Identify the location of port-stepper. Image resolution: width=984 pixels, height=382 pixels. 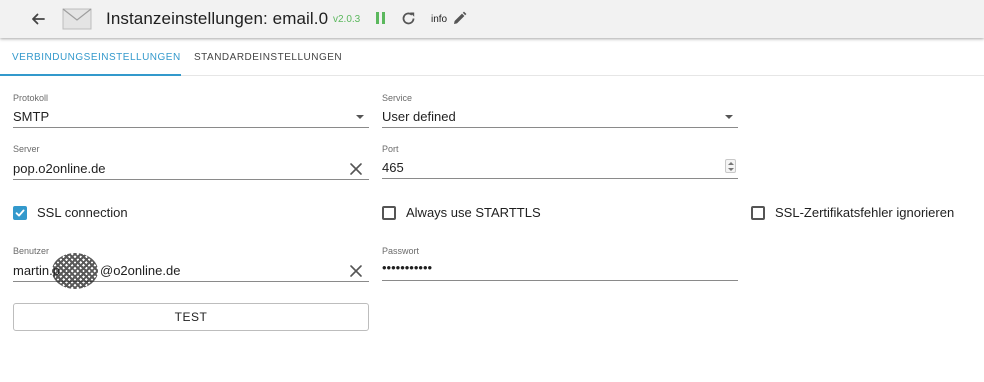
(730, 166).